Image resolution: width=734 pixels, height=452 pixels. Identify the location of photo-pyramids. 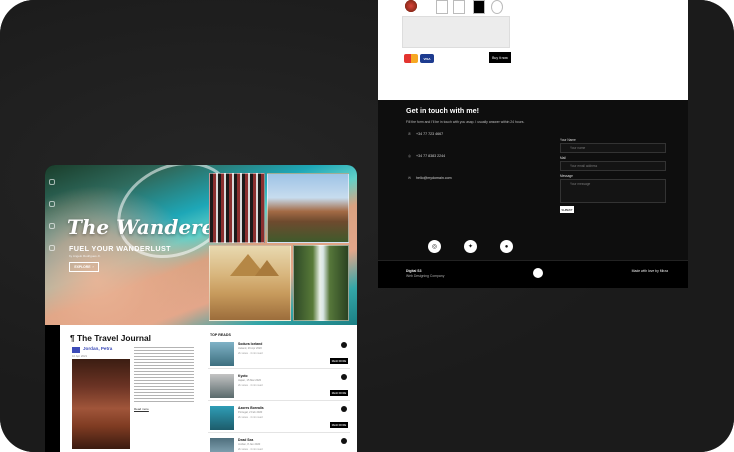
(250, 283).